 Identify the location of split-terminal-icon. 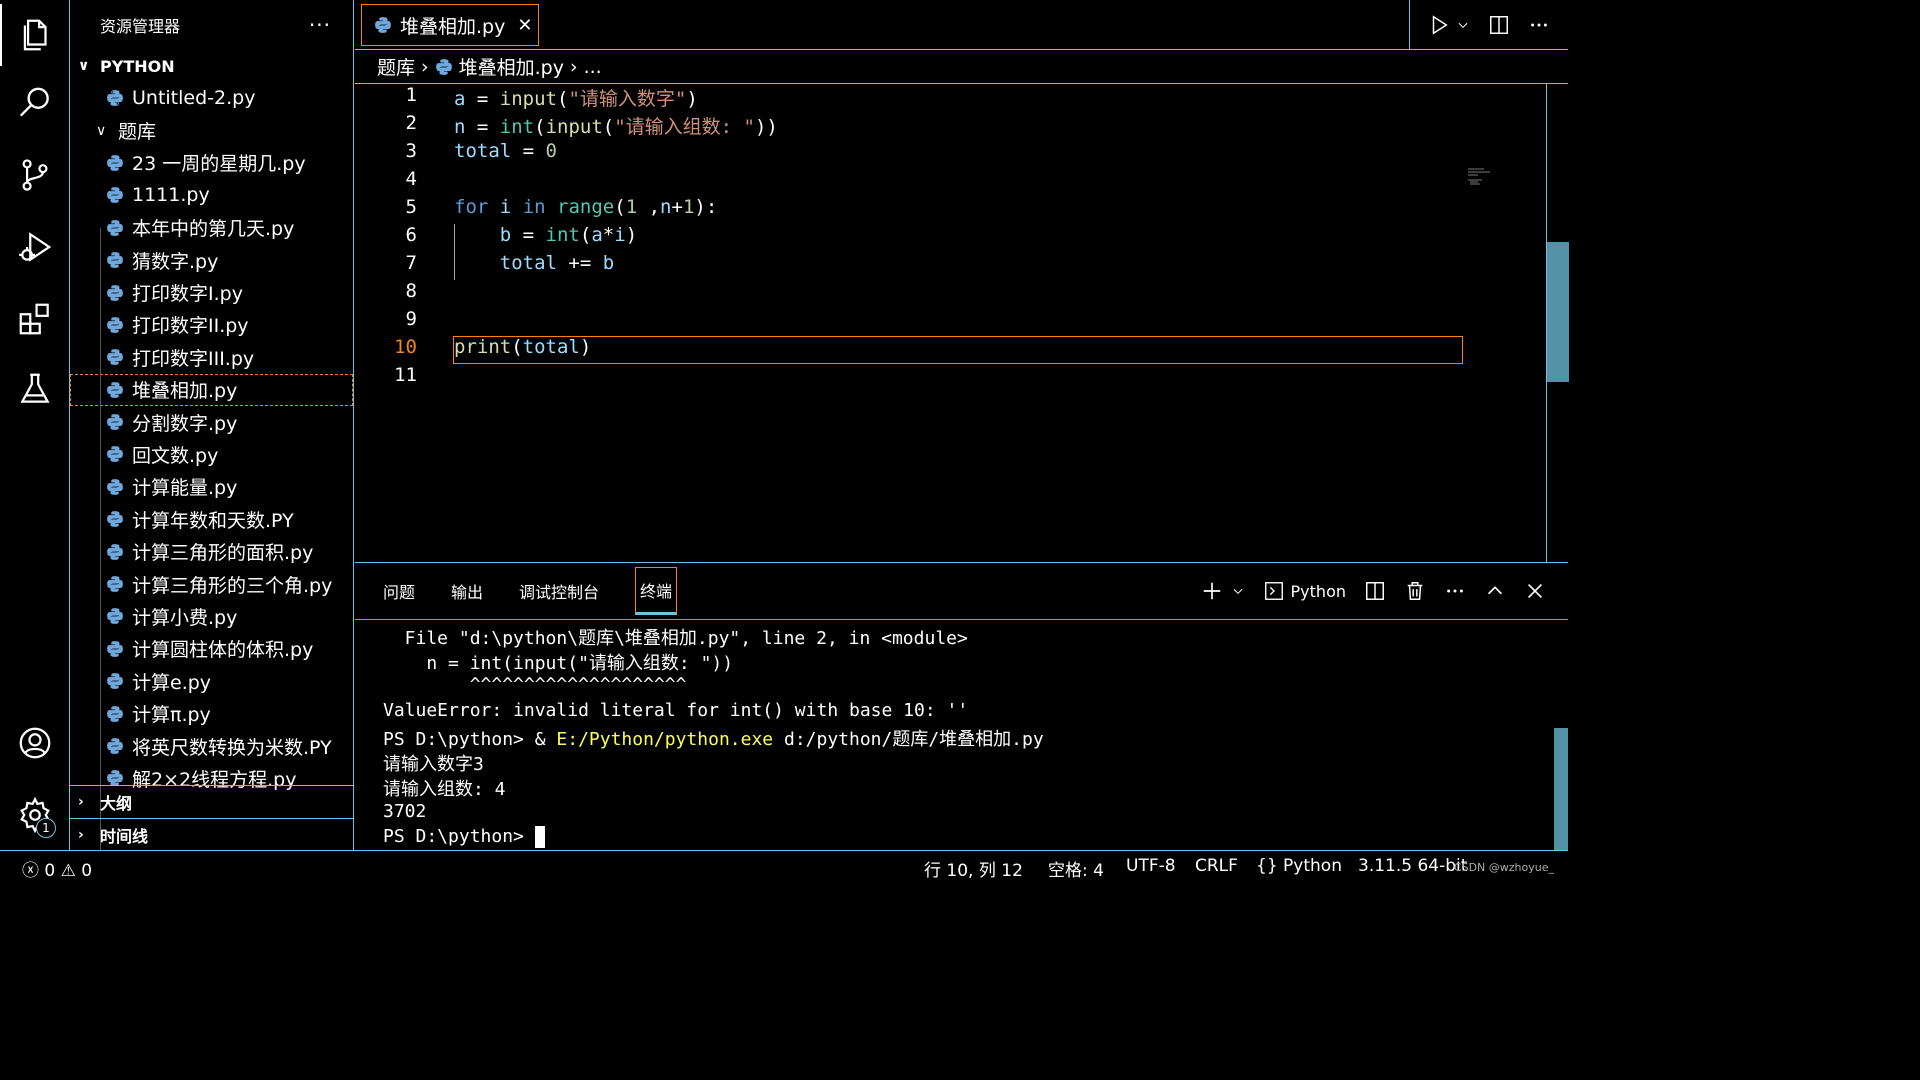
(1375, 591).